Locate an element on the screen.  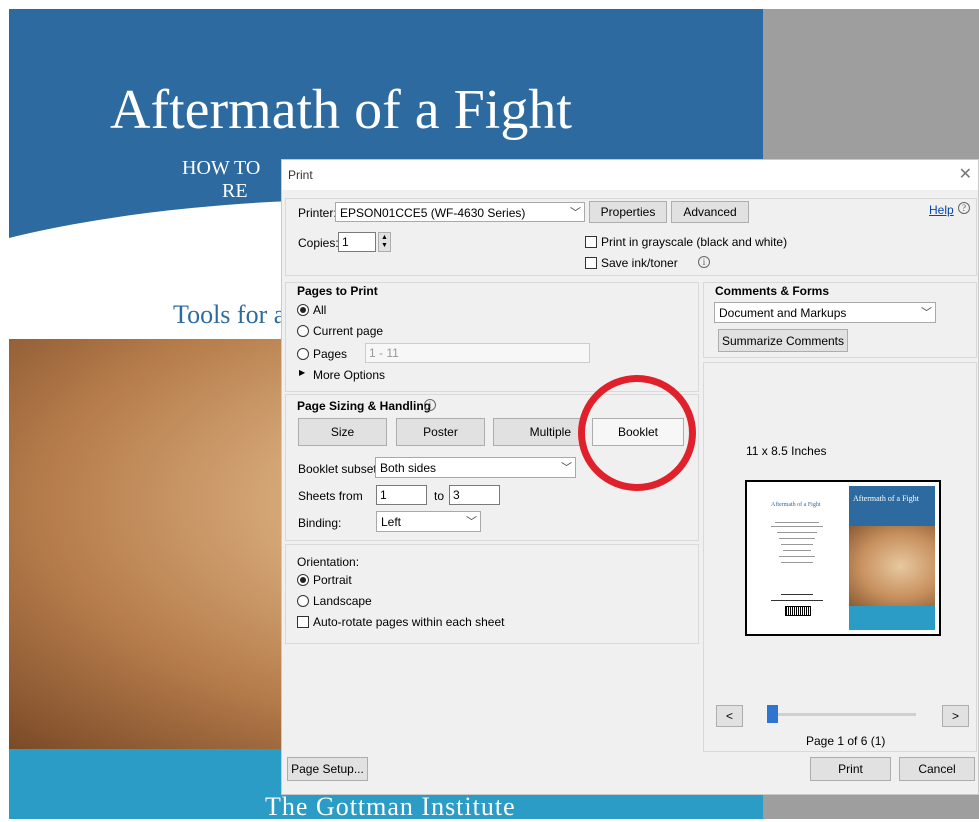
binding-value: Left is located at coordinates (391, 522).